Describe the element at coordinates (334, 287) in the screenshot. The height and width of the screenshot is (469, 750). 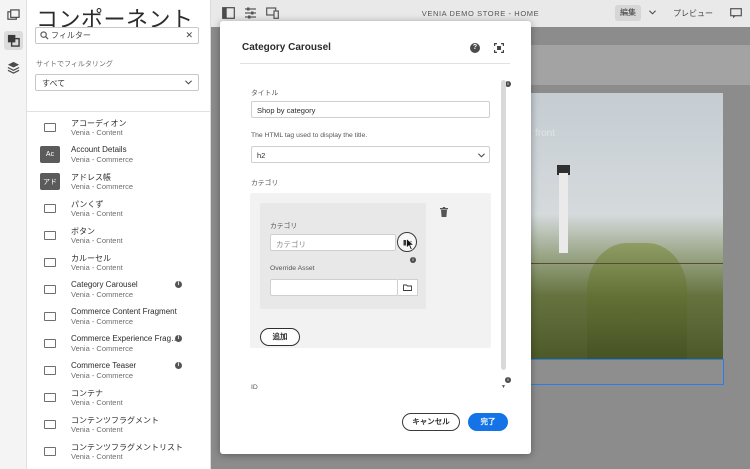
I see `override-asset-input` at that location.